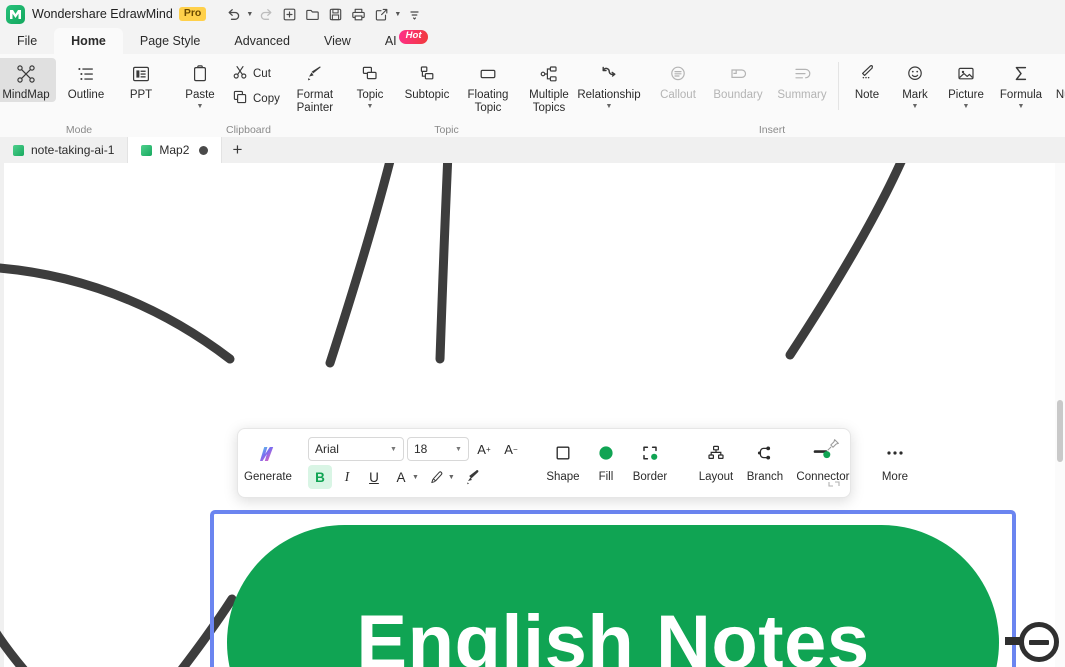 This screenshot has width=1065, height=667. I want to click on paste-dropdown-chevron-icon: ▼, so click(200, 106).